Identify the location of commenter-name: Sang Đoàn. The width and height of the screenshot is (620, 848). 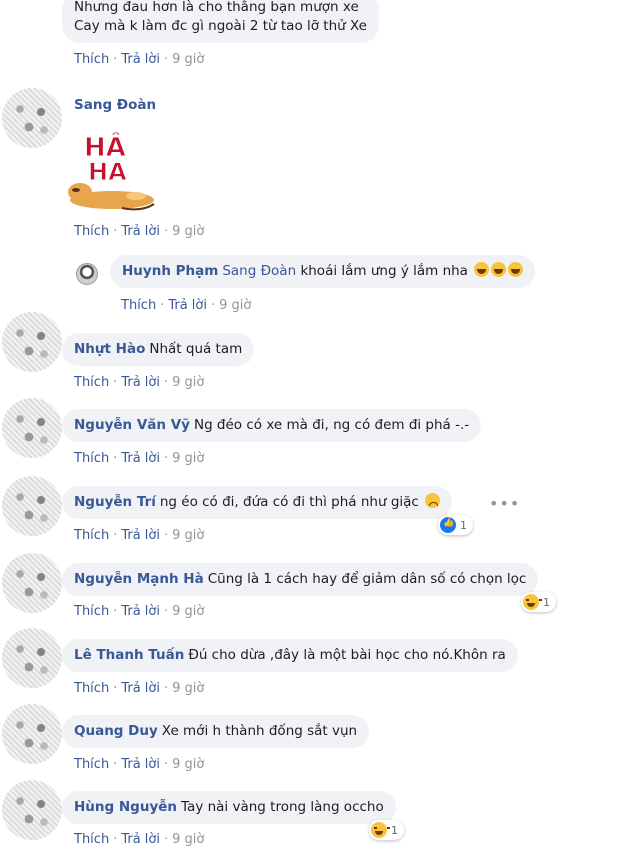
(115, 105).